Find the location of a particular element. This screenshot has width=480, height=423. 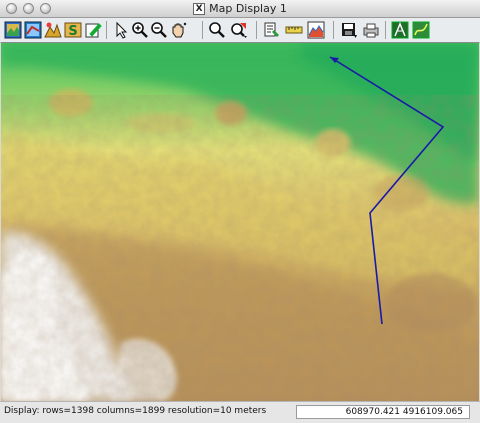

zoom-options-icon is located at coordinates (239, 30).